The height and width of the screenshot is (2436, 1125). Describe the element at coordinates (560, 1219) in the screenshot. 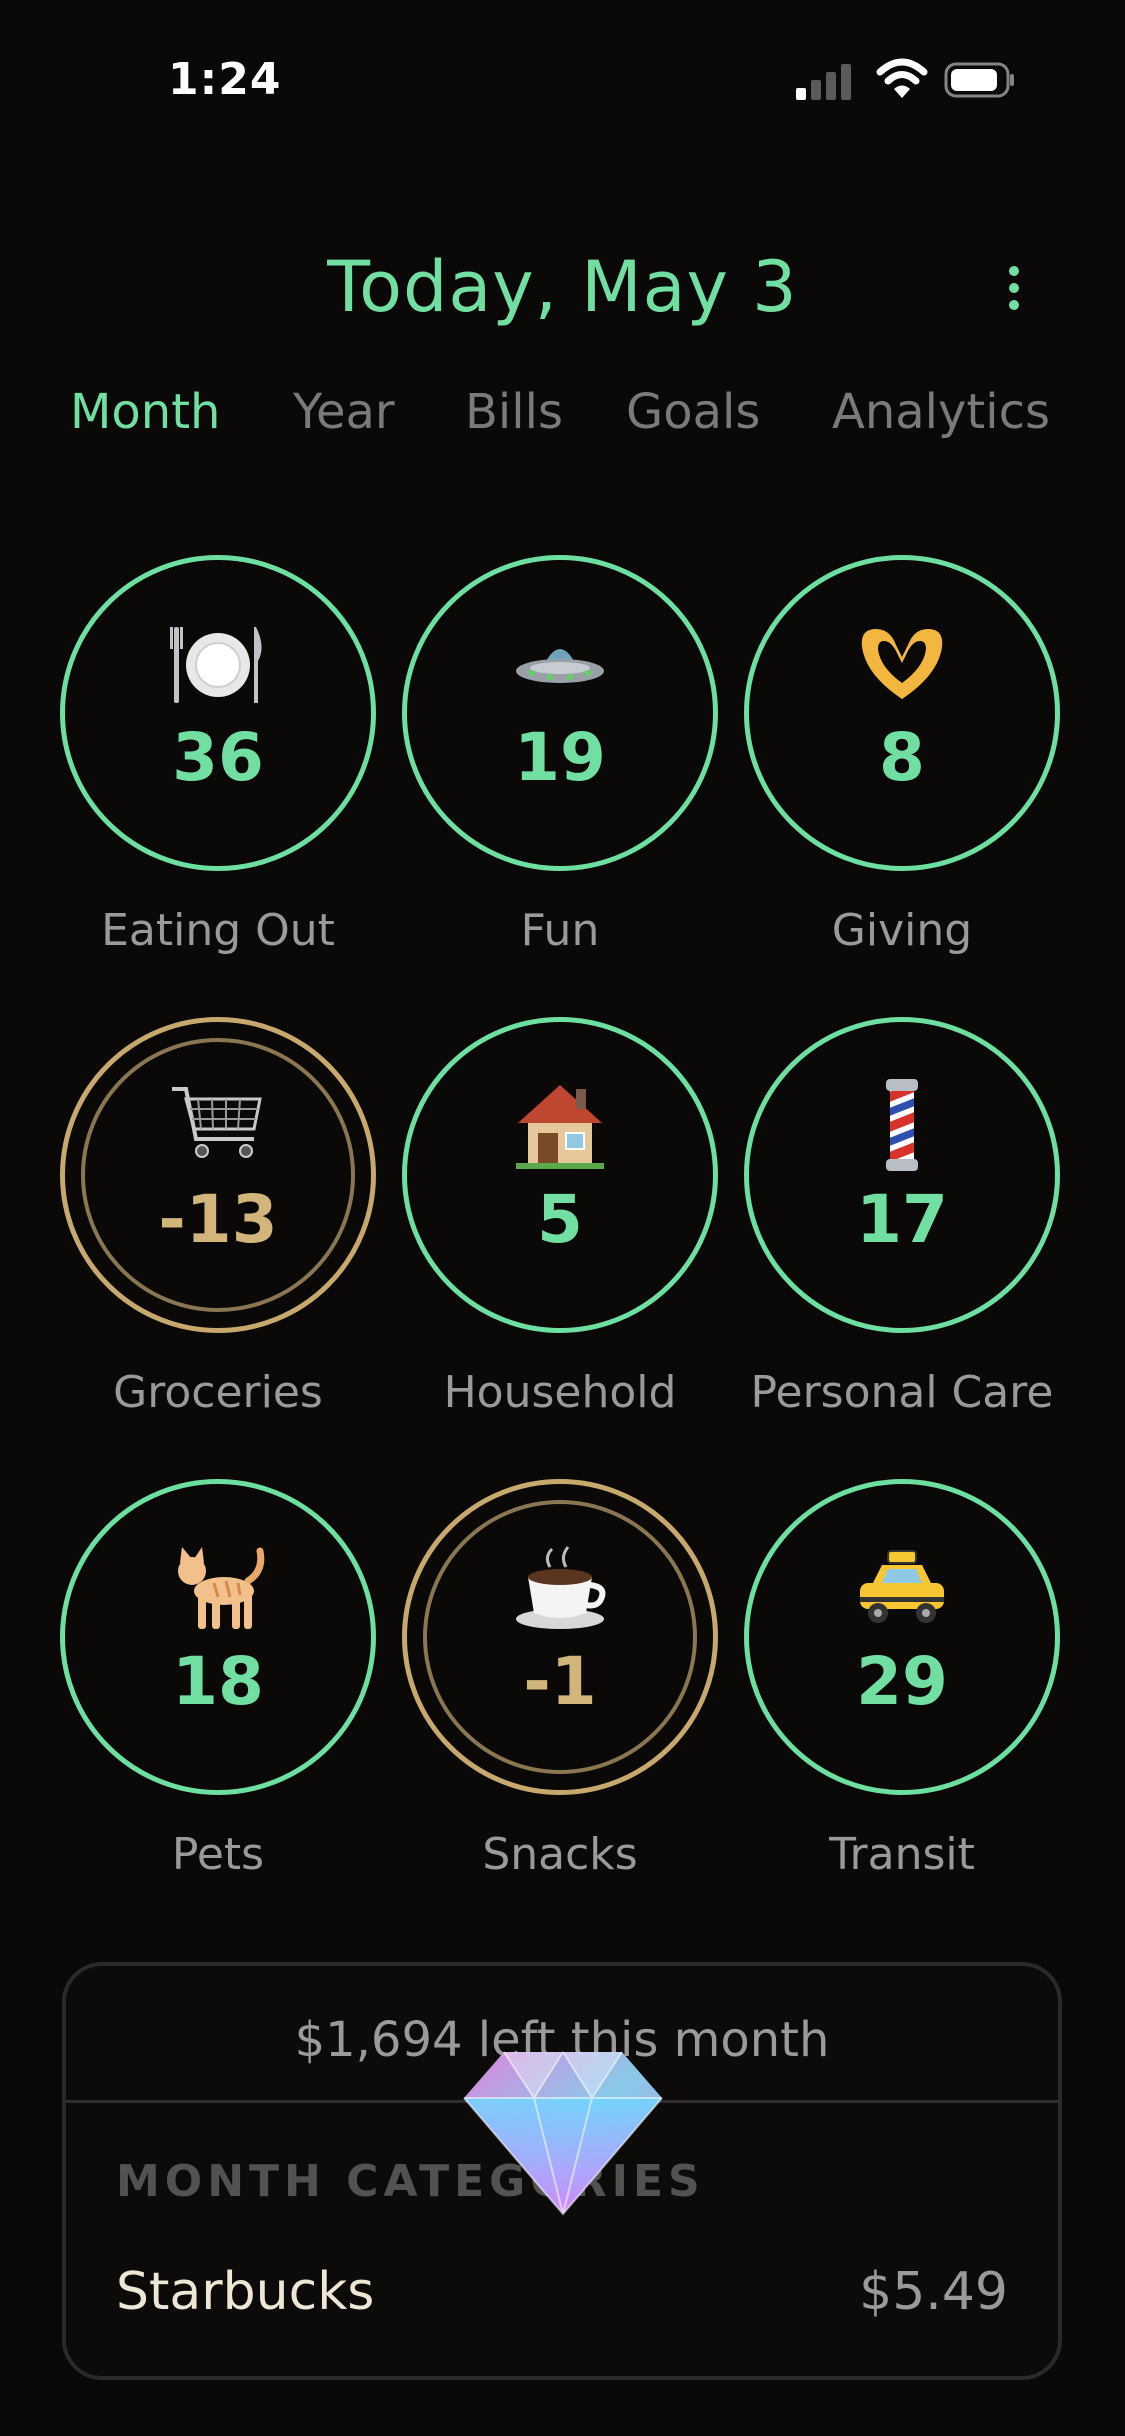

I see `category-value: 5` at that location.